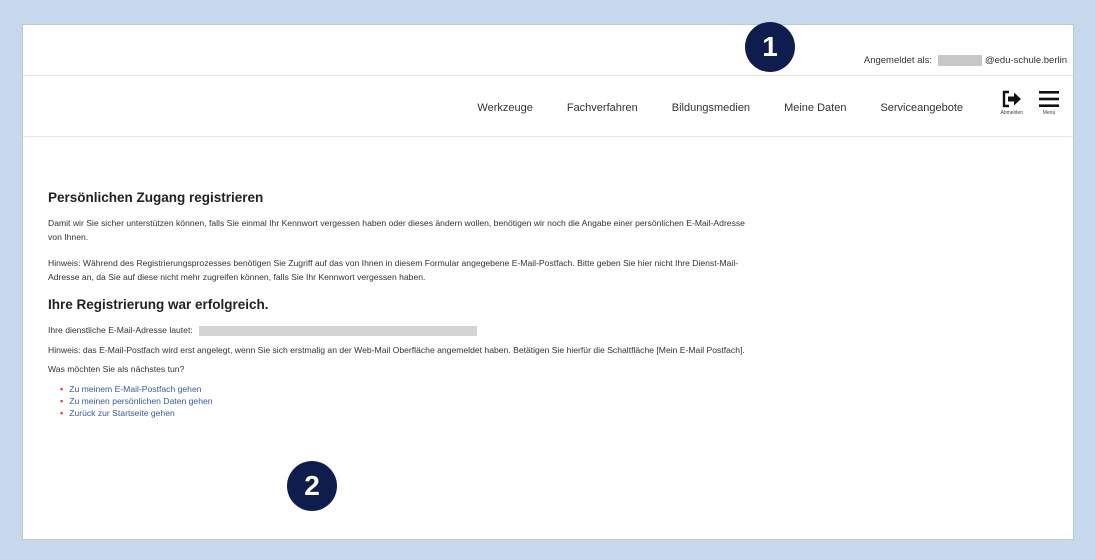 The image size is (1095, 559). Describe the element at coordinates (1026, 60) in the screenshot. I see `login-domain: @edu-schule.berlin` at that location.